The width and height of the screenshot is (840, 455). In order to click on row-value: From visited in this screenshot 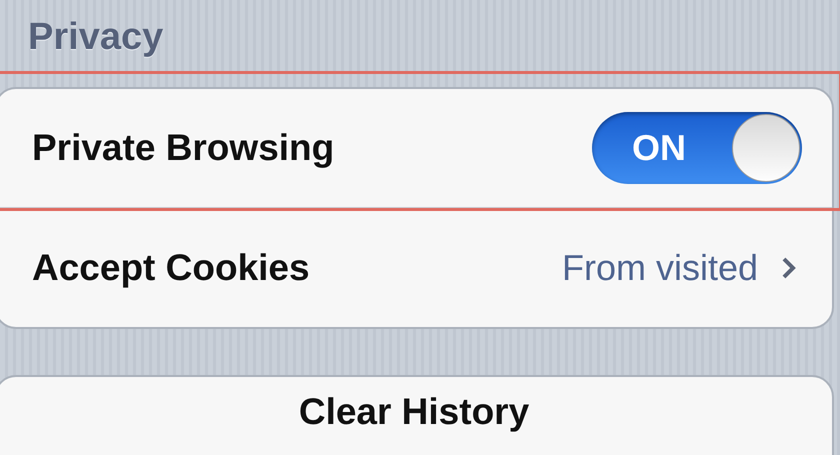, I will do `click(660, 268)`.